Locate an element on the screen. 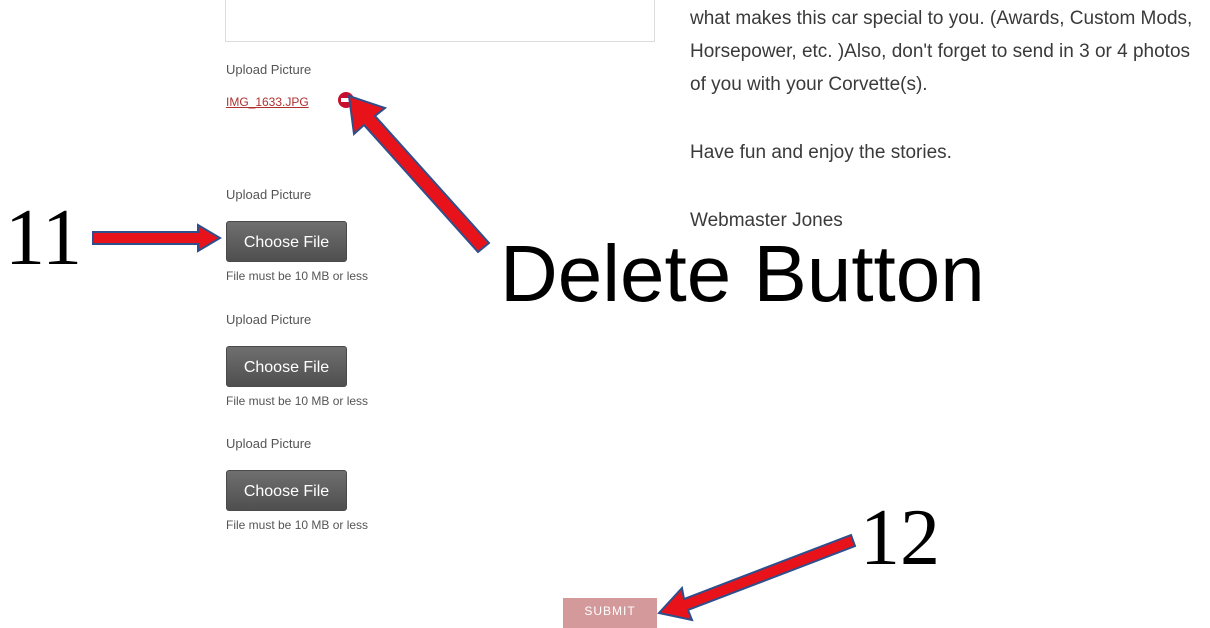 The width and height of the screenshot is (1210, 628). annotation-number-12: 12 is located at coordinates (900, 538).